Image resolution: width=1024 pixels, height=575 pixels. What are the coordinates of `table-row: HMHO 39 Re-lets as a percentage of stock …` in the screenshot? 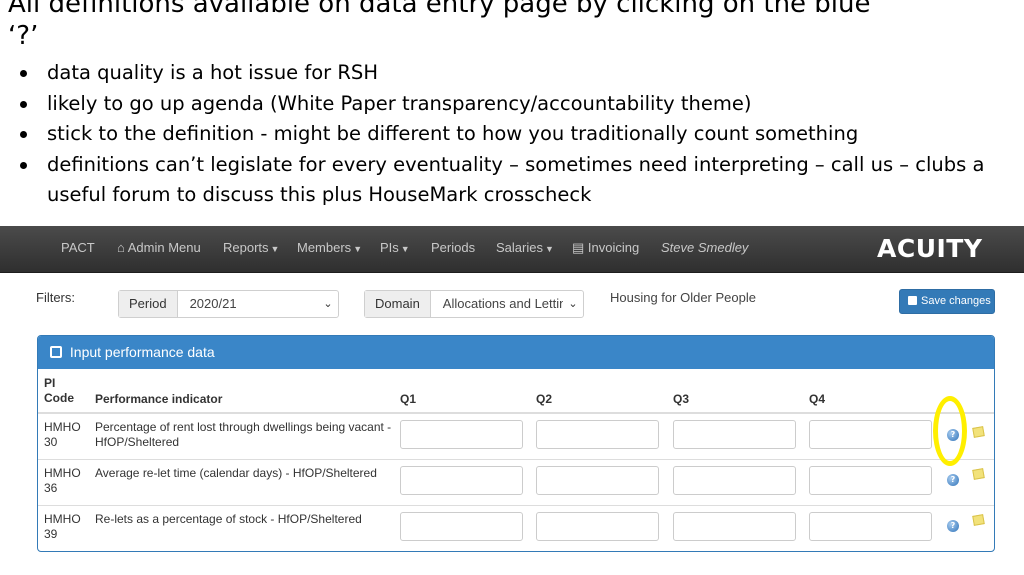 It's located at (516, 528).